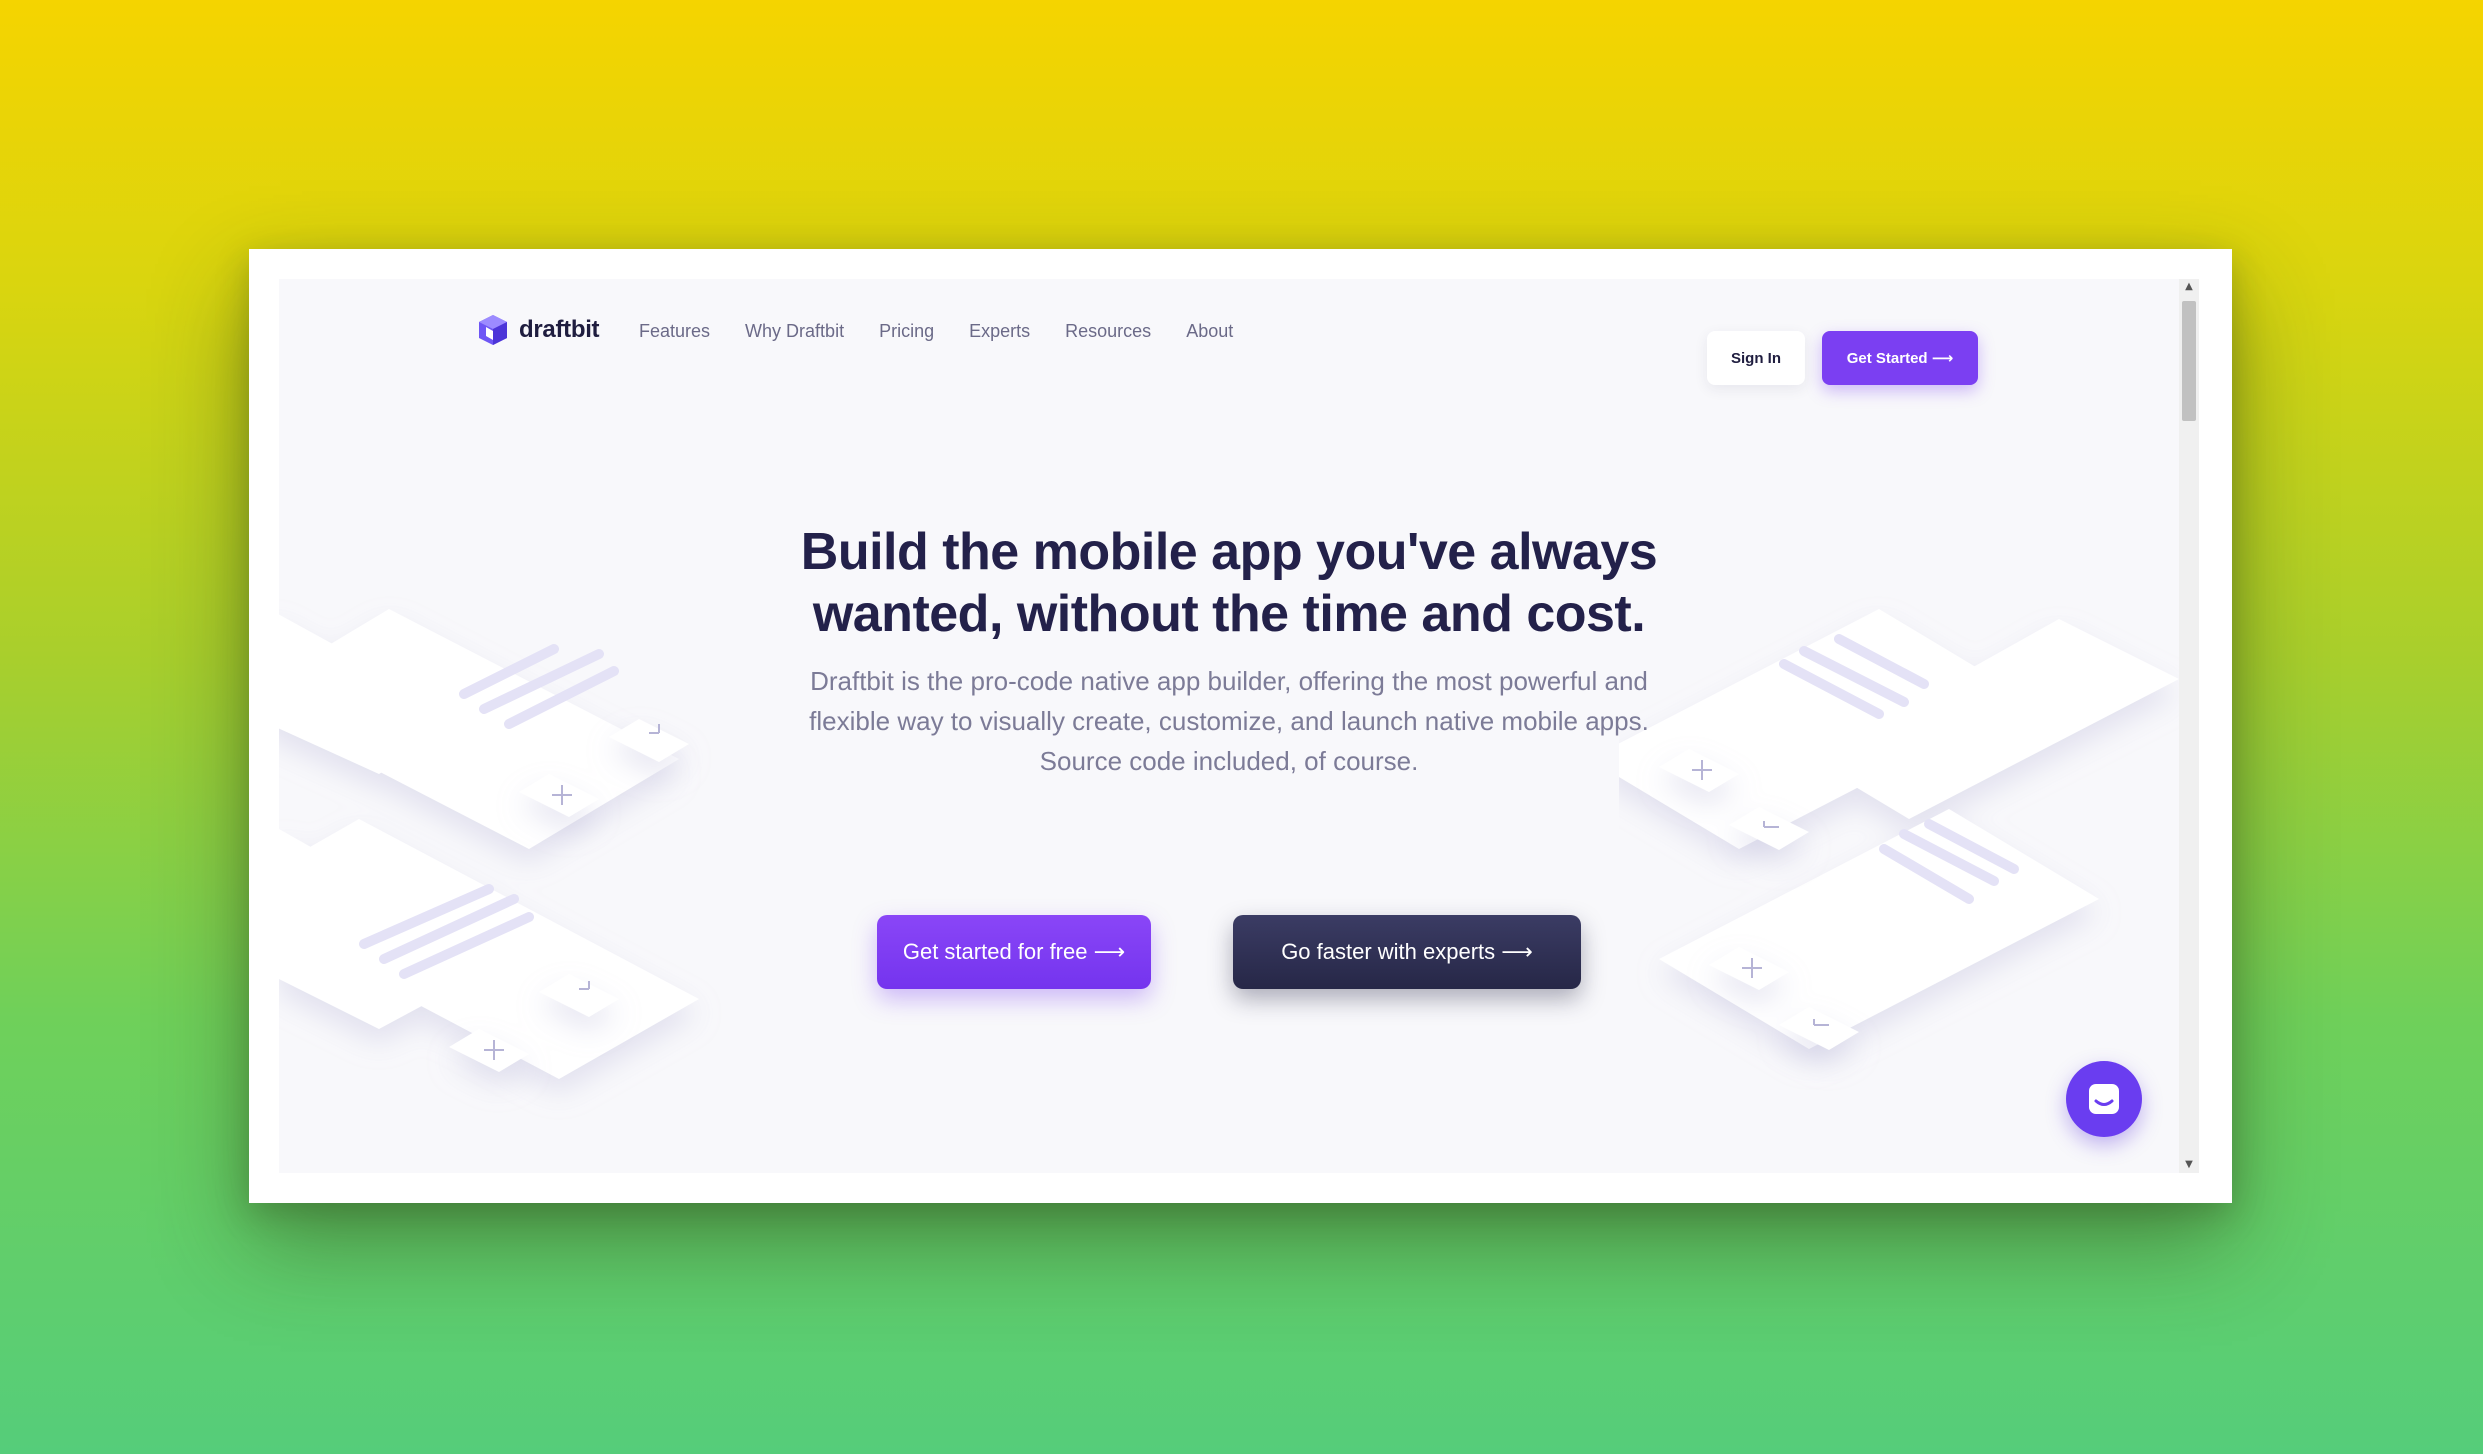 This screenshot has width=2483, height=1454. What do you see at coordinates (493, 330) in the screenshot?
I see `cube-logo-icon` at bounding box center [493, 330].